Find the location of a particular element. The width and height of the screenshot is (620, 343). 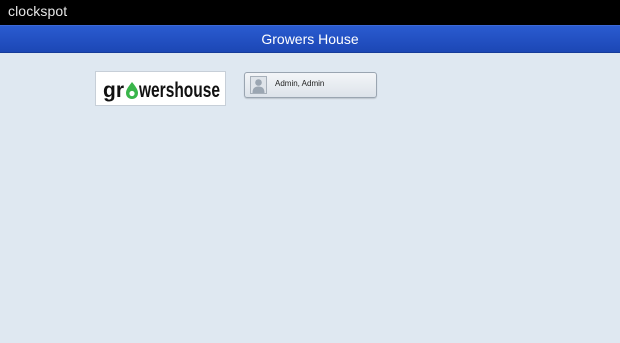

company-logo: gr wershouse is located at coordinates (160, 88).